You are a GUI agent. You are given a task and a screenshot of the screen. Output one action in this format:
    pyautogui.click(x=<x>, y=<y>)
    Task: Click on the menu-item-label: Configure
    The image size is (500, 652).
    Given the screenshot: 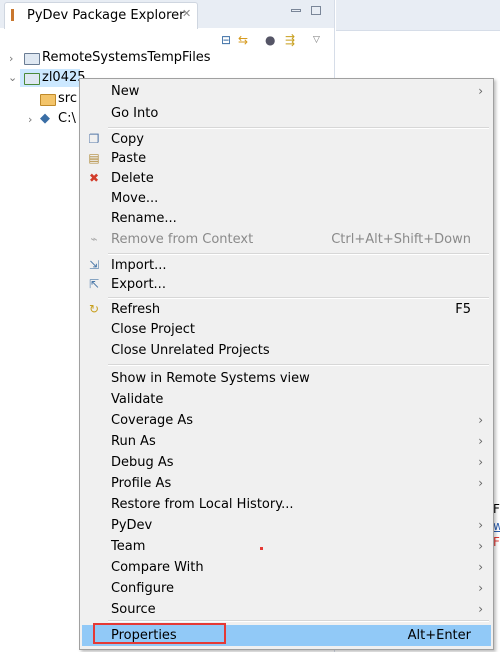 What is the action you would take?
    pyautogui.click(x=143, y=588)
    